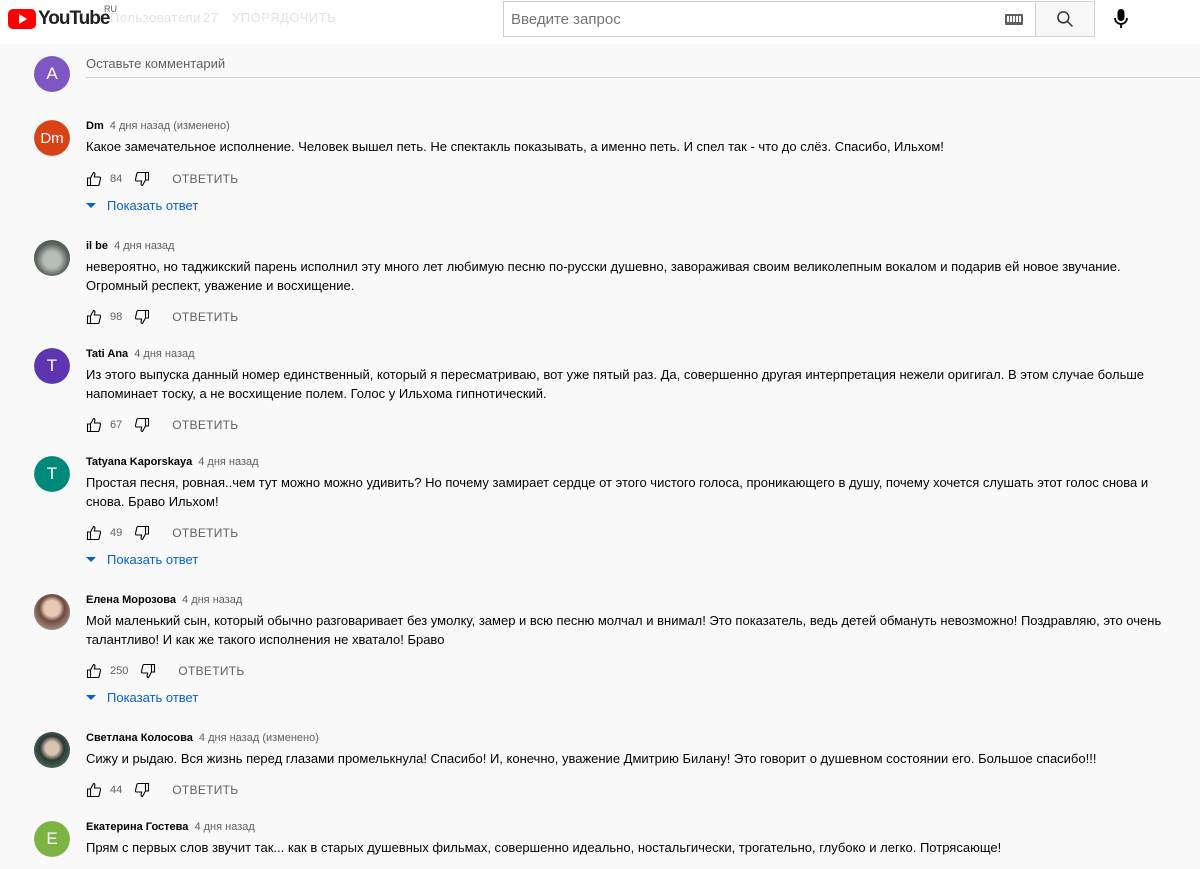  I want to click on keyboard-icon, so click(1014, 19).